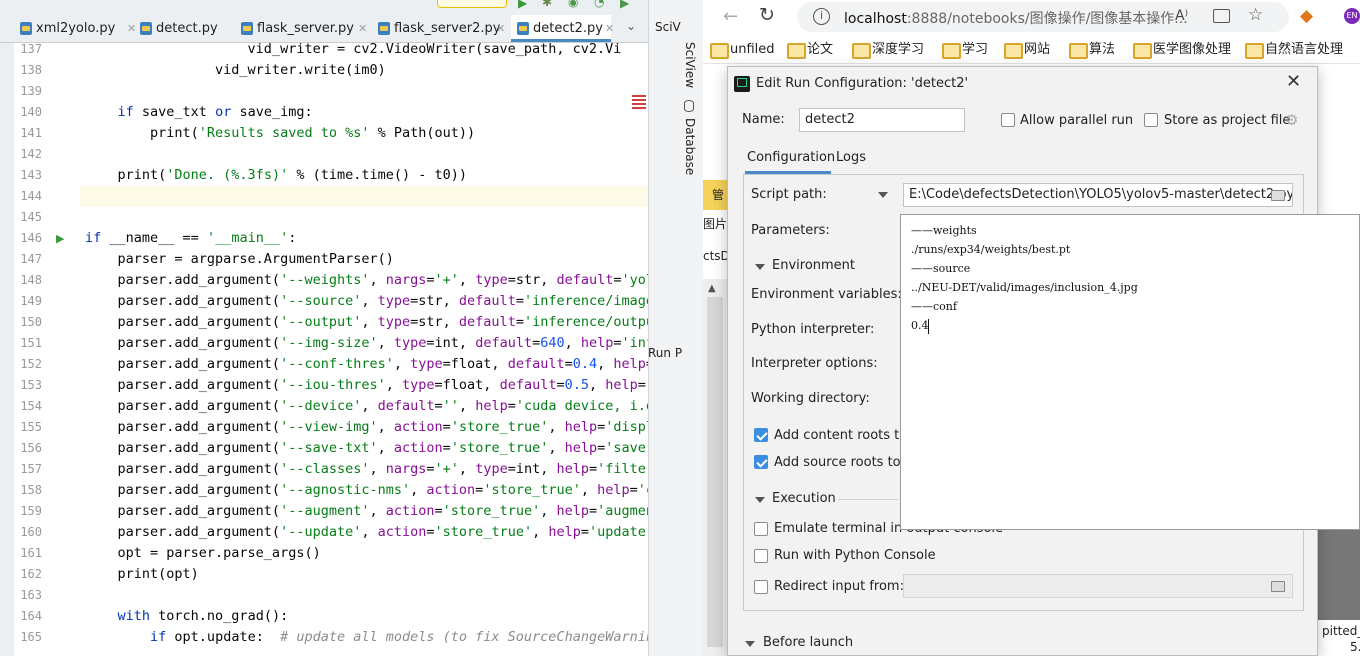 The width and height of the screenshot is (1360, 656). What do you see at coordinates (60, 238) in the screenshot?
I see `run-gutter-icon: ▶` at bounding box center [60, 238].